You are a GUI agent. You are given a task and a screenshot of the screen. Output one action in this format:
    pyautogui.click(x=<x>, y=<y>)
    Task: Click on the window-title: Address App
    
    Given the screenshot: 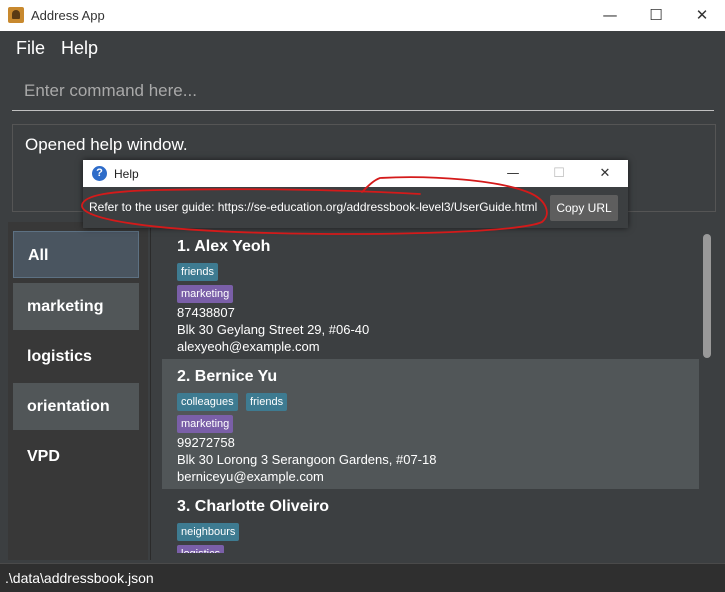 What is the action you would take?
    pyautogui.click(x=68, y=15)
    